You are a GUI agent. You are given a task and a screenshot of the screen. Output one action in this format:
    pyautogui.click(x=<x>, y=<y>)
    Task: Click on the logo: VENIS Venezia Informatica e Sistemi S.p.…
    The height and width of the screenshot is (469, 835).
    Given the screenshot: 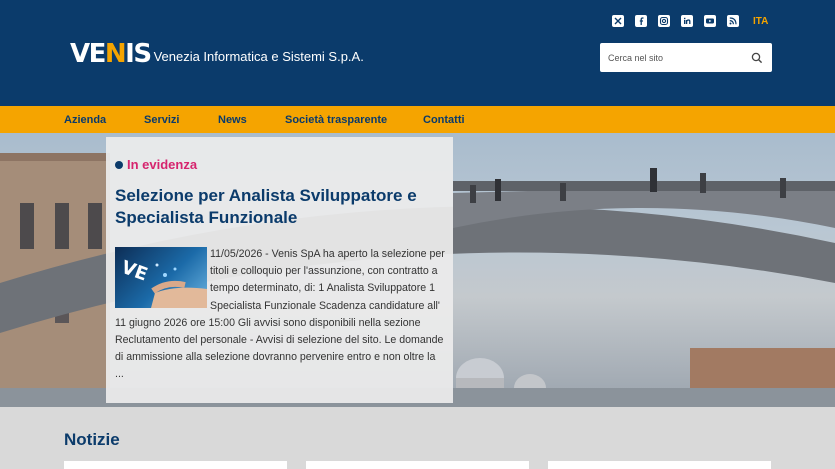 What is the action you would take?
    pyautogui.click(x=217, y=54)
    